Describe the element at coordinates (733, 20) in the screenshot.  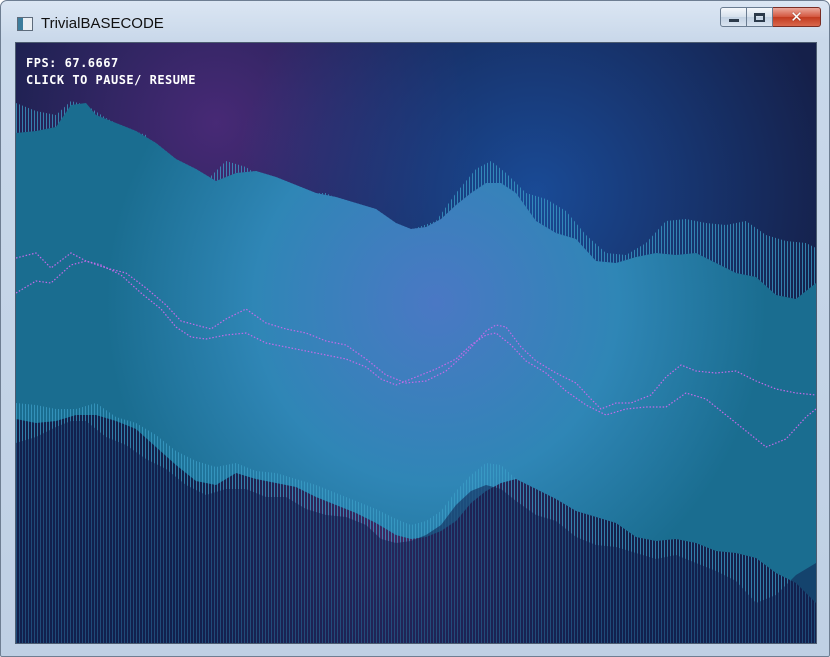
I see `minimize-icon` at that location.